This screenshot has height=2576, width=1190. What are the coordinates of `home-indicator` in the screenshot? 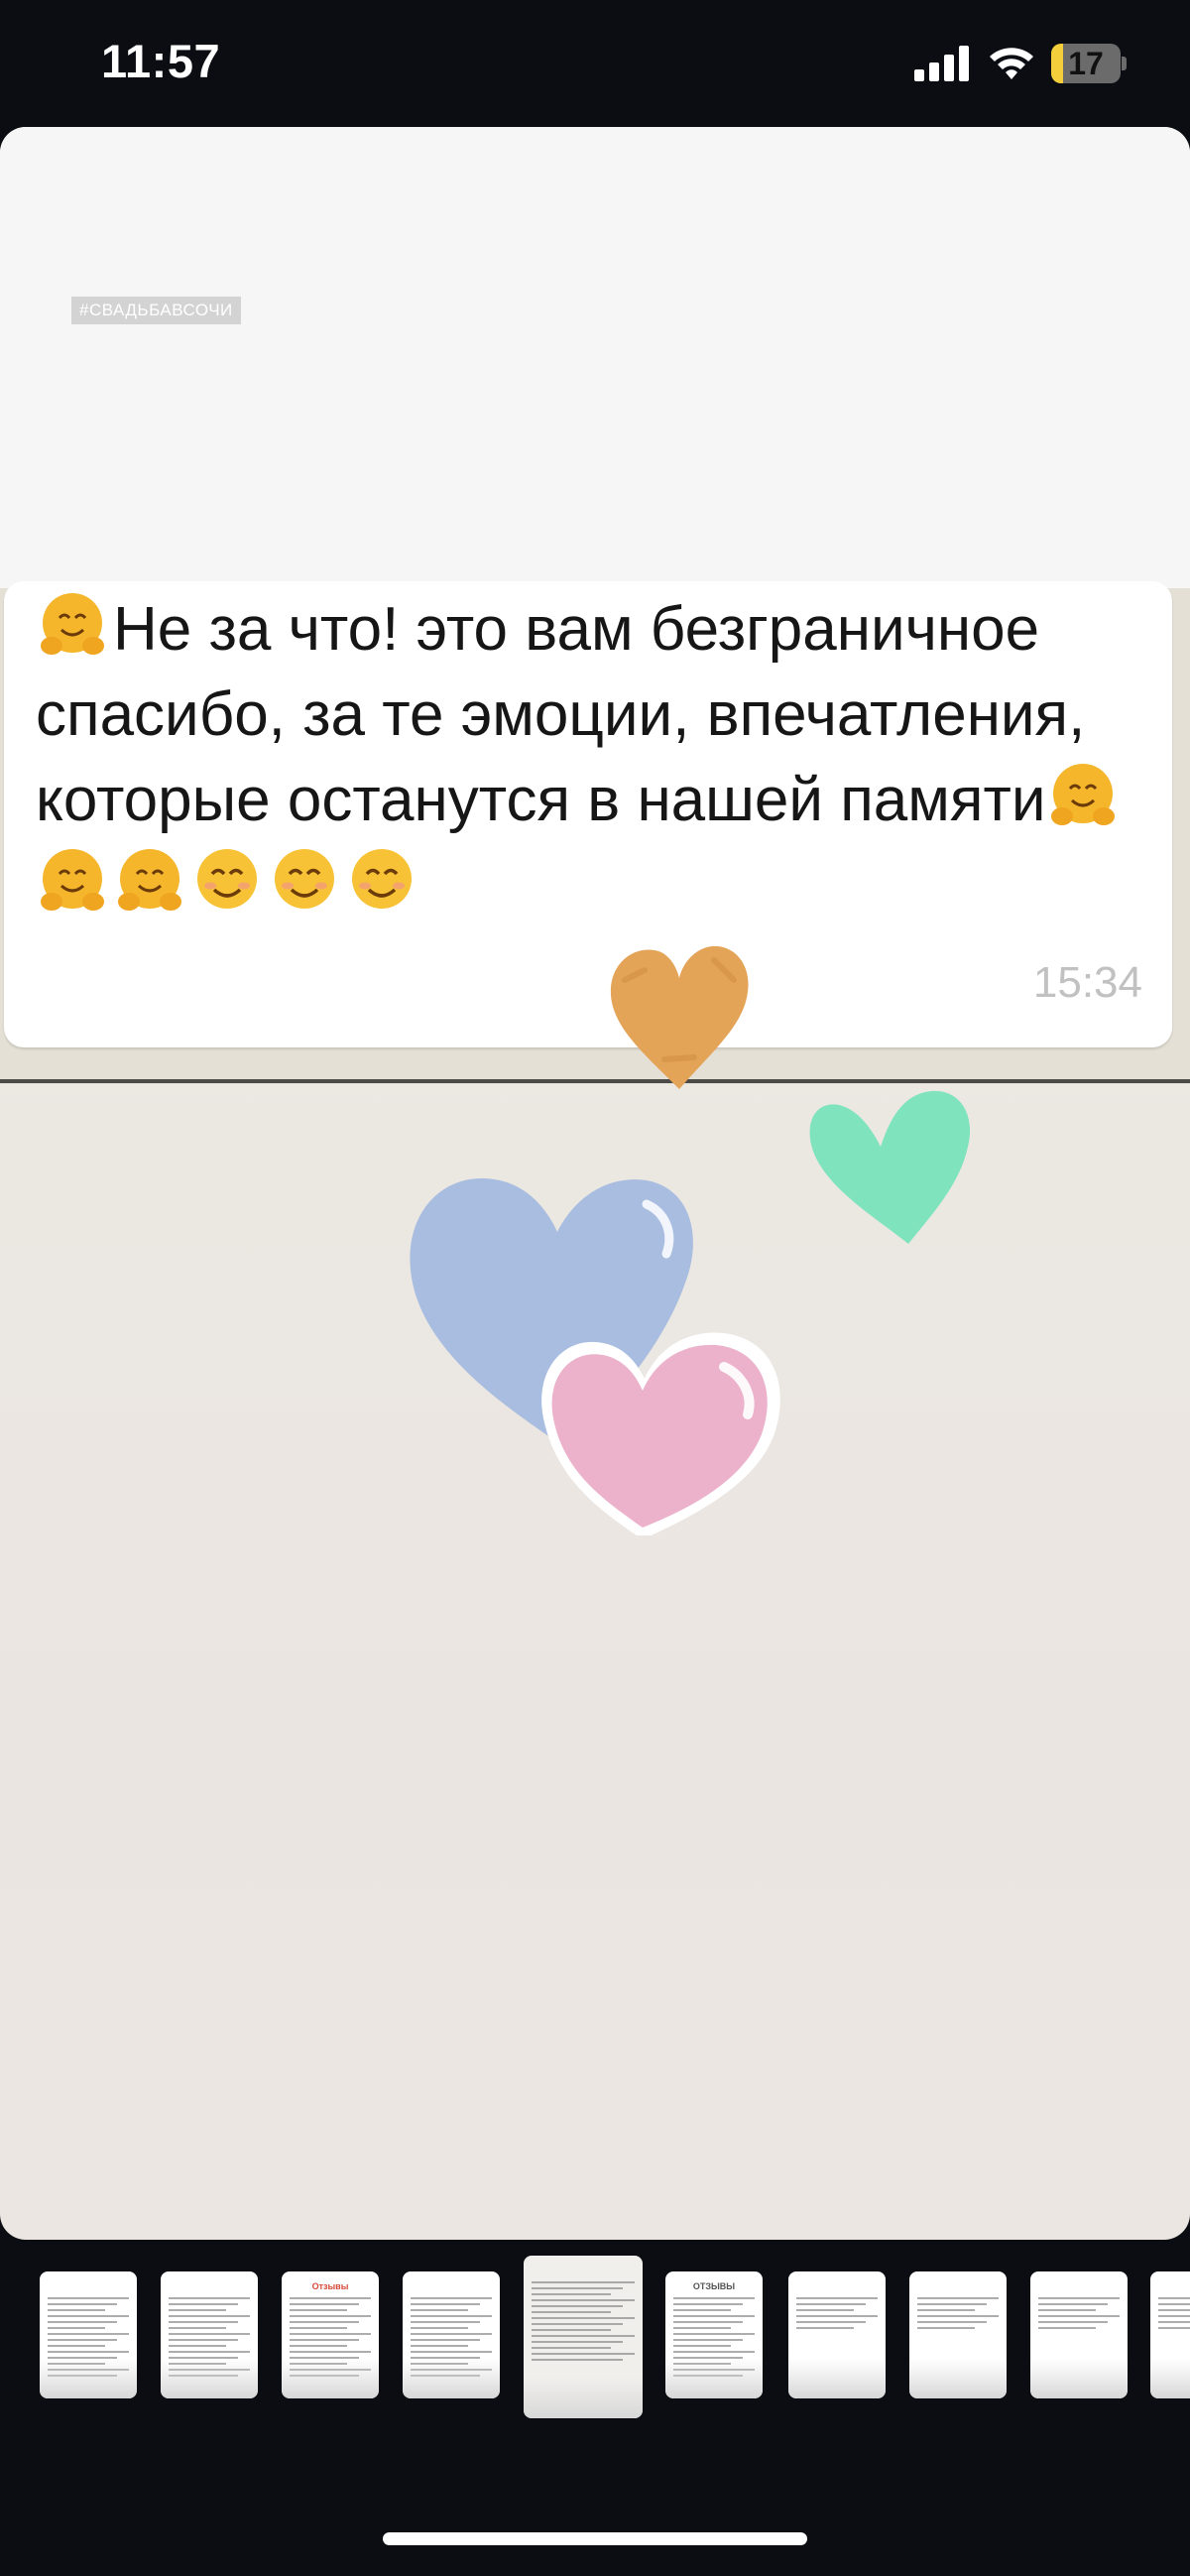 It's located at (595, 2538).